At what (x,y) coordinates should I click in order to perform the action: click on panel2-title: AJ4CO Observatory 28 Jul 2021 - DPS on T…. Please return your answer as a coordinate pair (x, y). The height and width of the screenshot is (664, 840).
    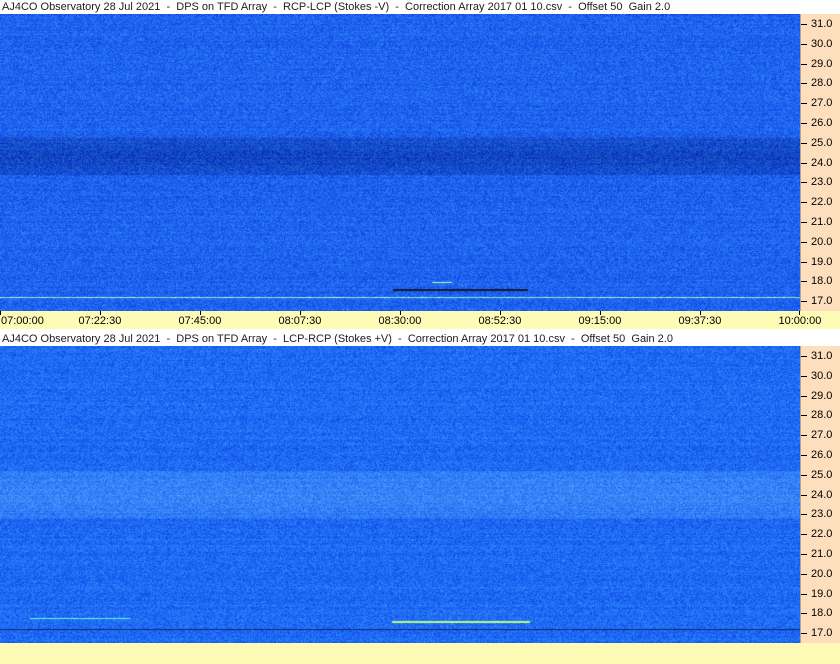
    Looking at the image, I should click on (420, 339).